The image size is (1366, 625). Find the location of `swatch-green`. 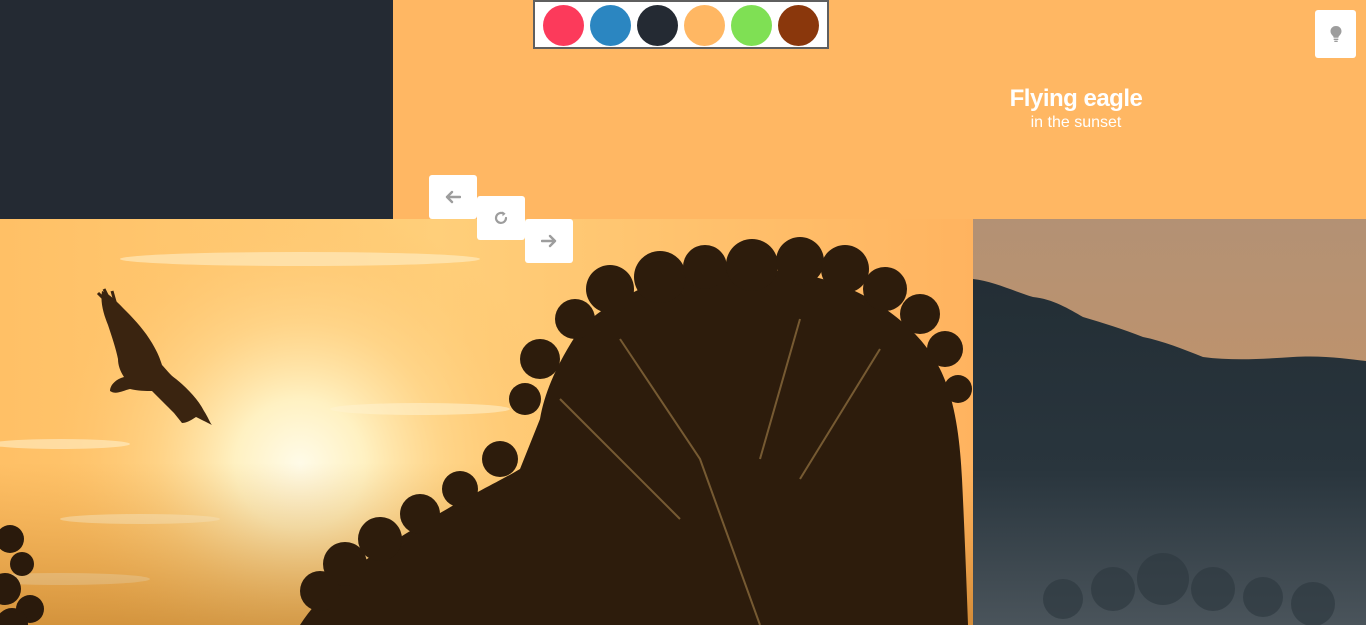

swatch-green is located at coordinates (751, 25).